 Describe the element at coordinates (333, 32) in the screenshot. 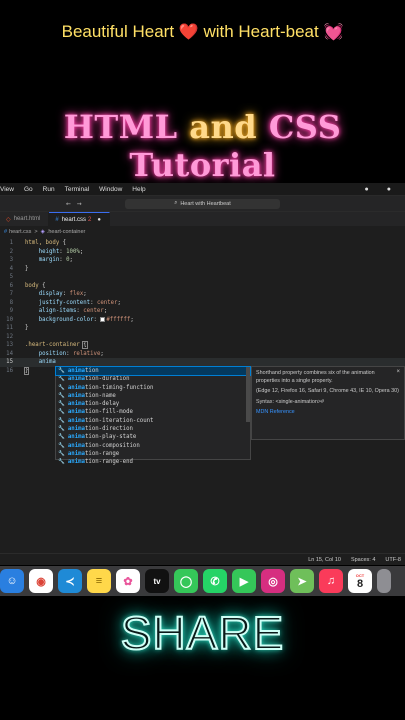

I see `beating-heart-icon: 💓` at that location.